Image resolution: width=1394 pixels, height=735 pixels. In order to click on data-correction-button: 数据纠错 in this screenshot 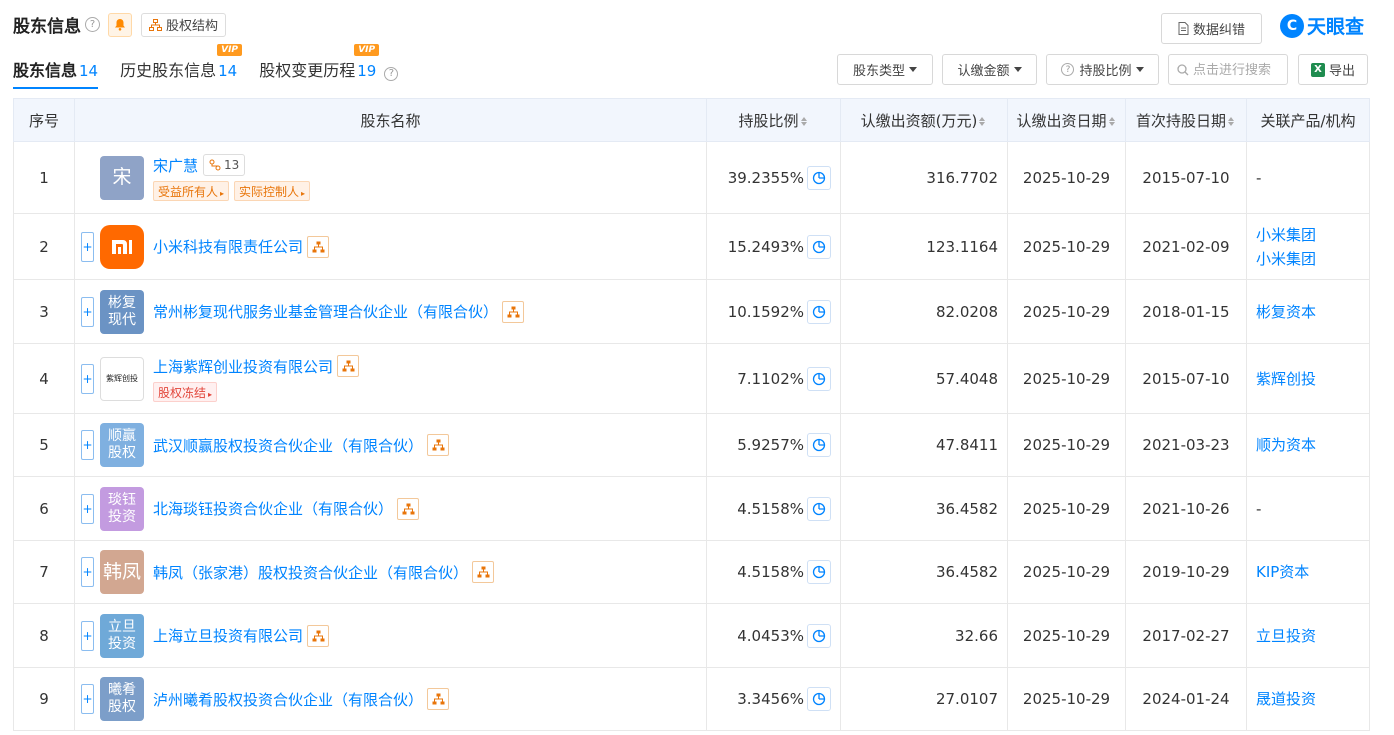, I will do `click(1211, 28)`.